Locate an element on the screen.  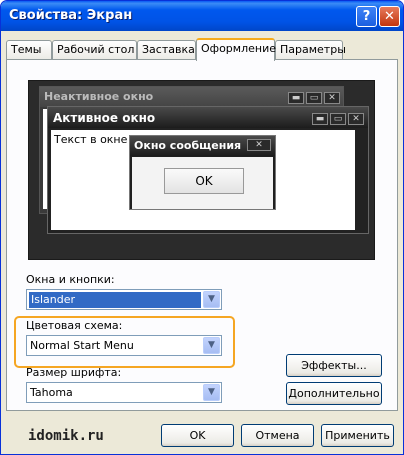
ok-button: OK is located at coordinates (197, 435).